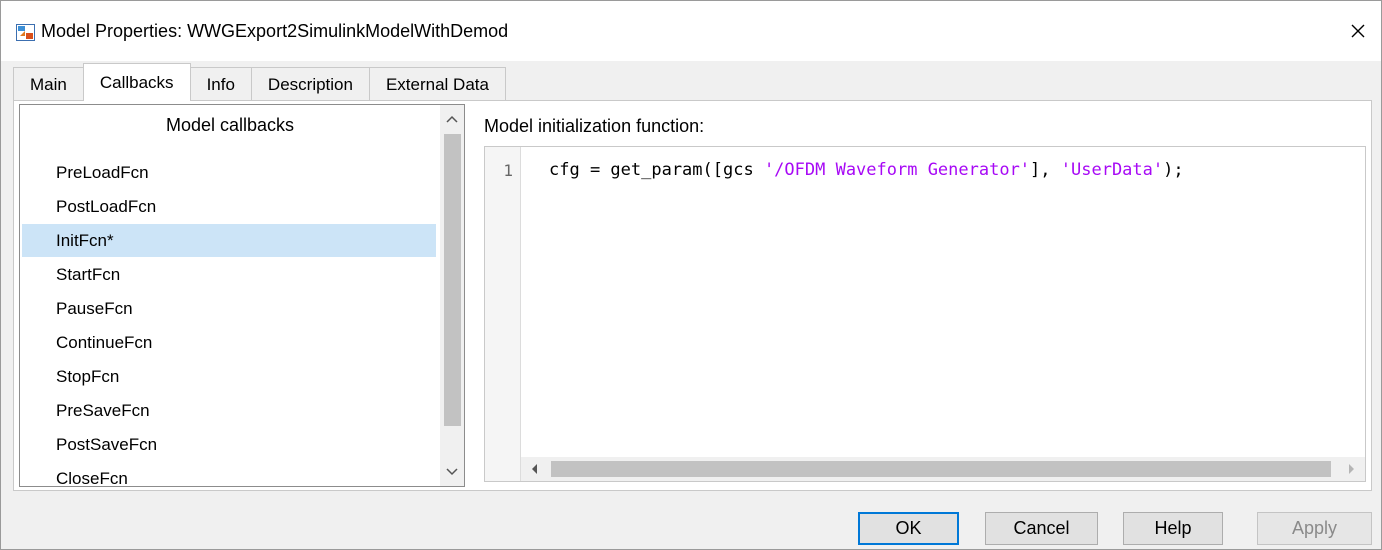 The width and height of the screenshot is (1382, 550). I want to click on close-button, so click(1358, 31).